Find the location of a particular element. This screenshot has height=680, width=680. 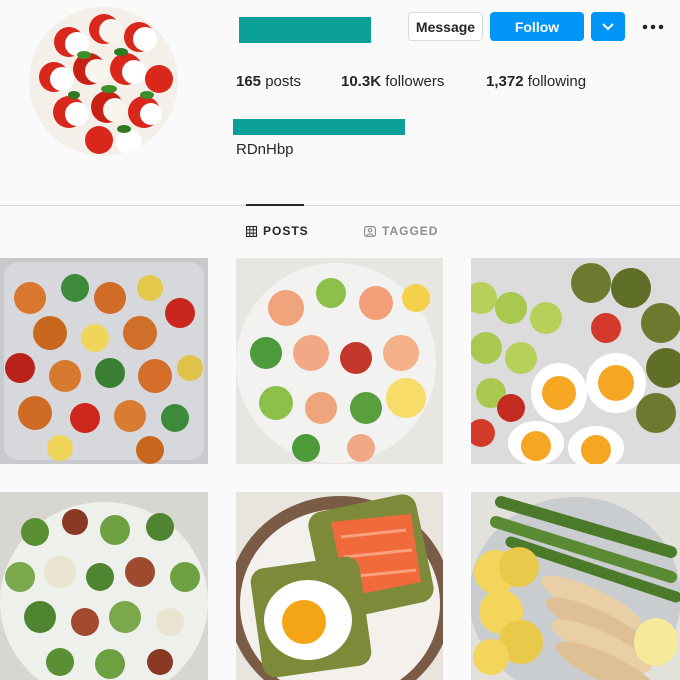

following-stat: 1,372 following is located at coordinates (536, 81).